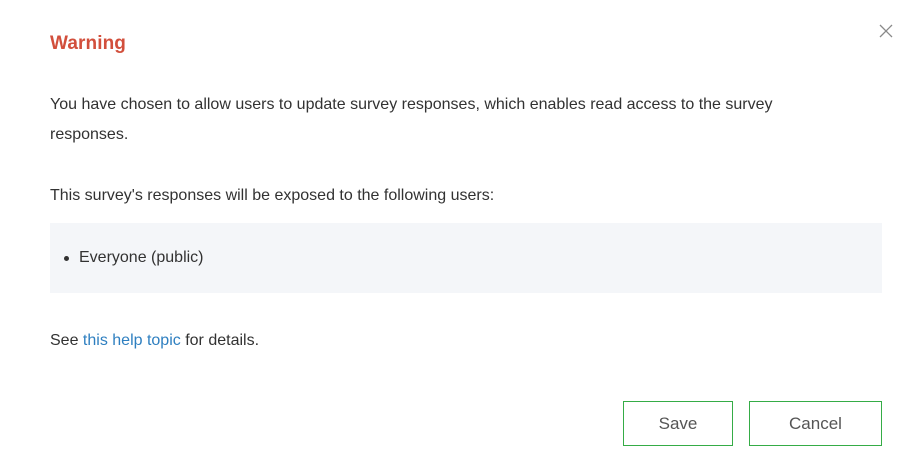 This screenshot has width=911, height=473. Describe the element at coordinates (141, 257) in the screenshot. I see `user-label: Everyone (public)` at that location.